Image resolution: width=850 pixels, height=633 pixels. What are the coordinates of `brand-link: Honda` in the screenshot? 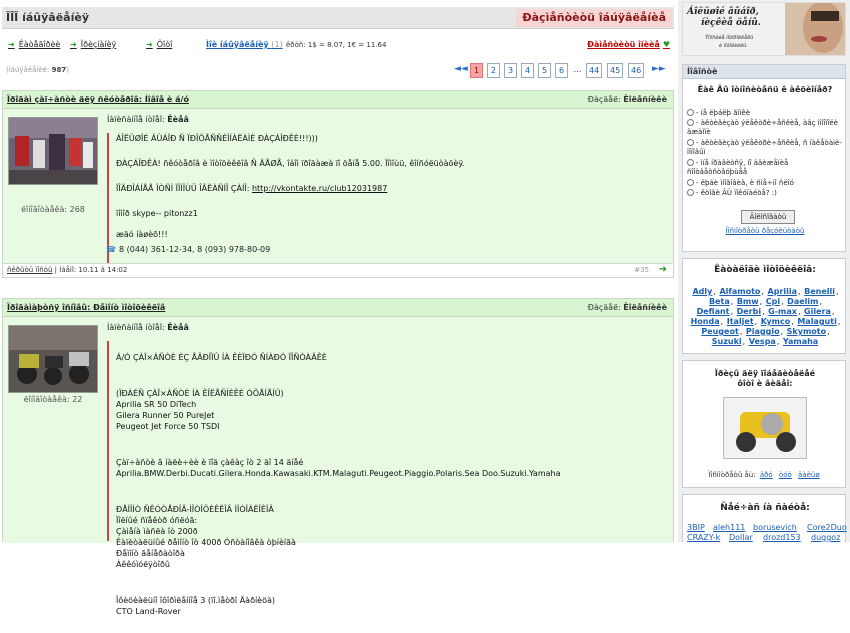 It's located at (705, 321).